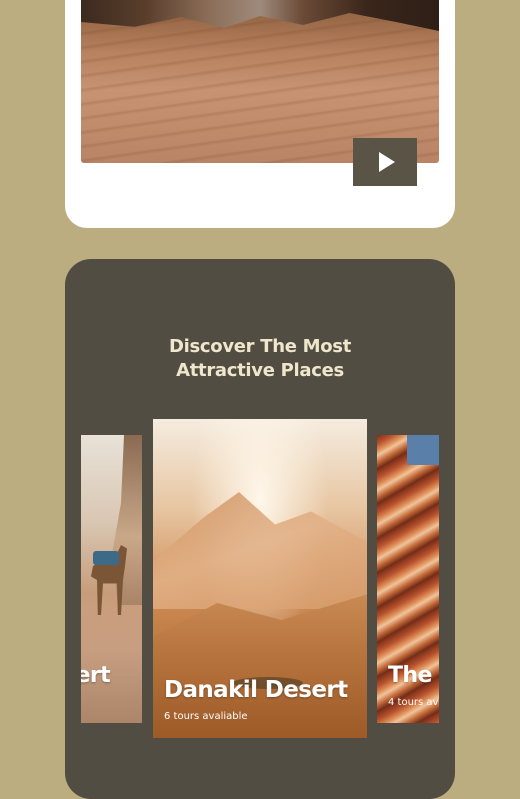  What do you see at coordinates (259, 346) in the screenshot?
I see `section-title-line1: Discover The Most` at bounding box center [259, 346].